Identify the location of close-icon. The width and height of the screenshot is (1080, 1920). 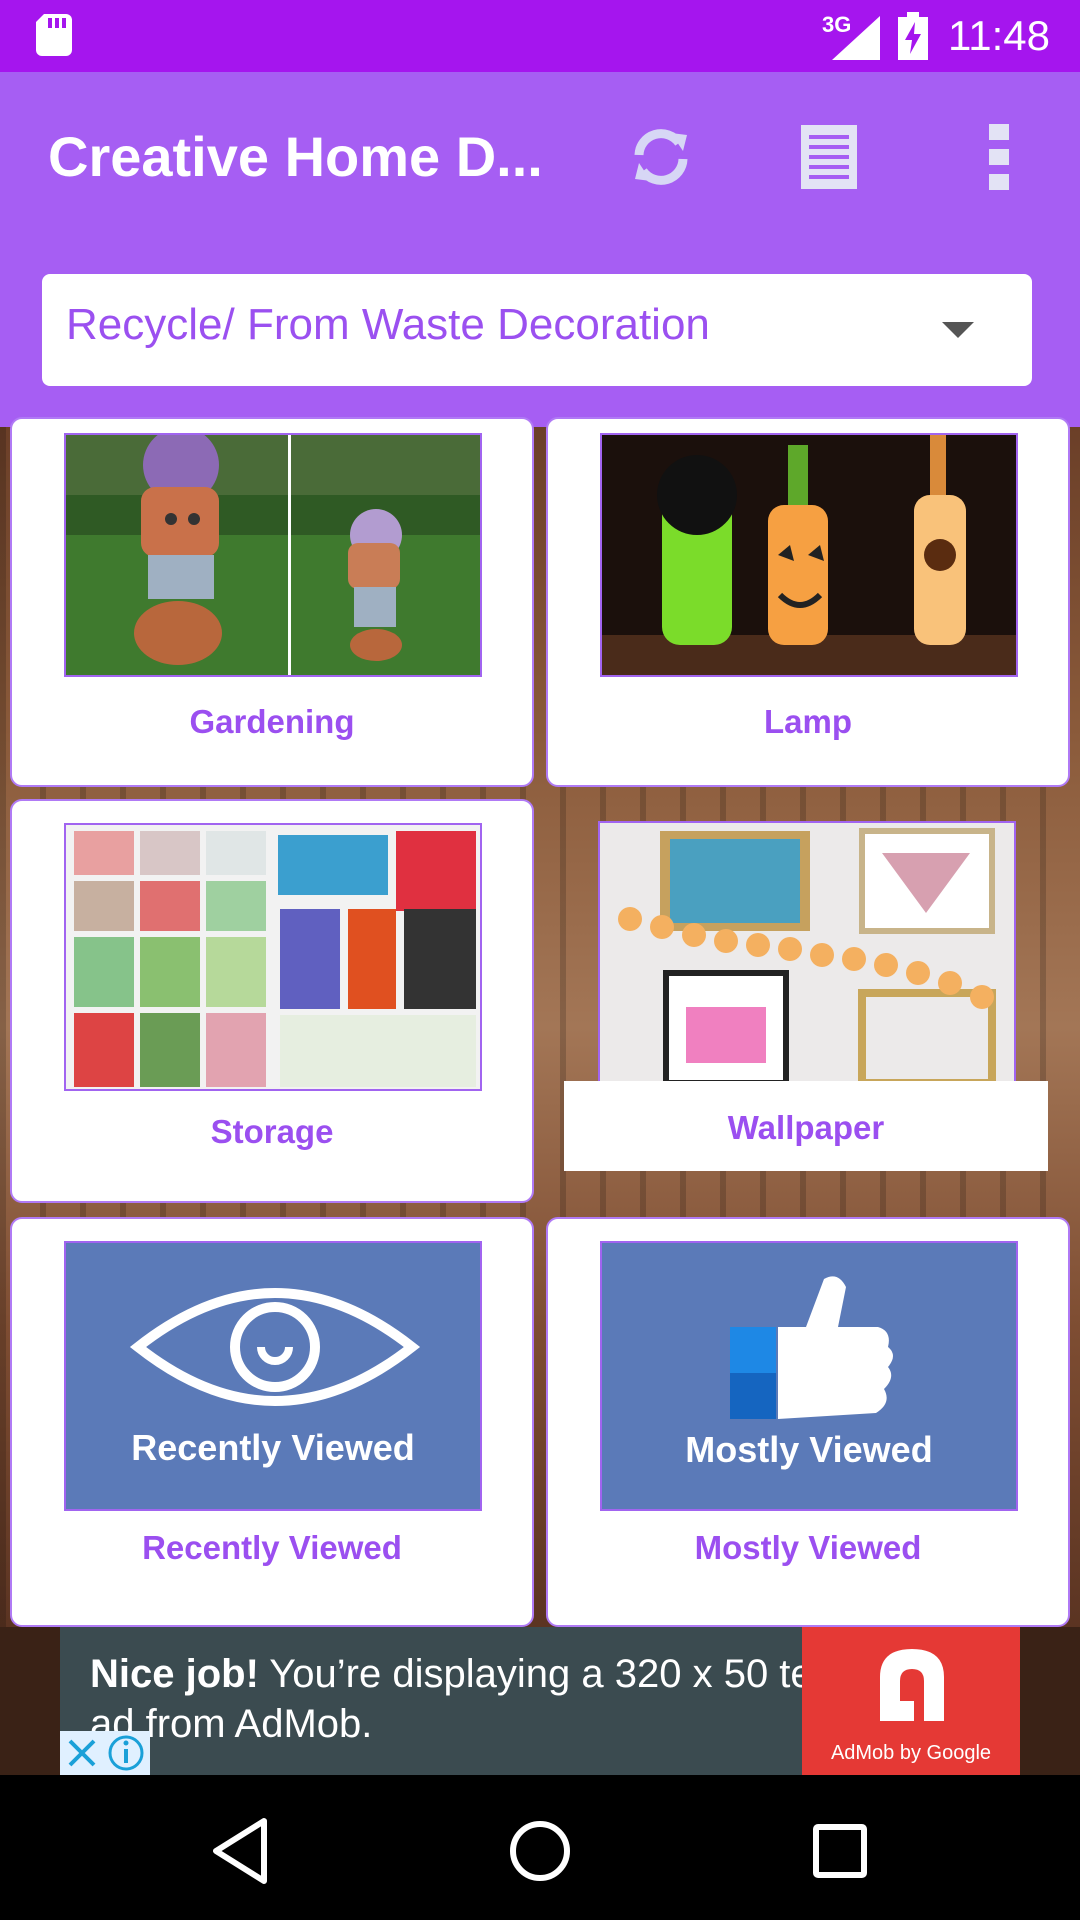
(82, 1753).